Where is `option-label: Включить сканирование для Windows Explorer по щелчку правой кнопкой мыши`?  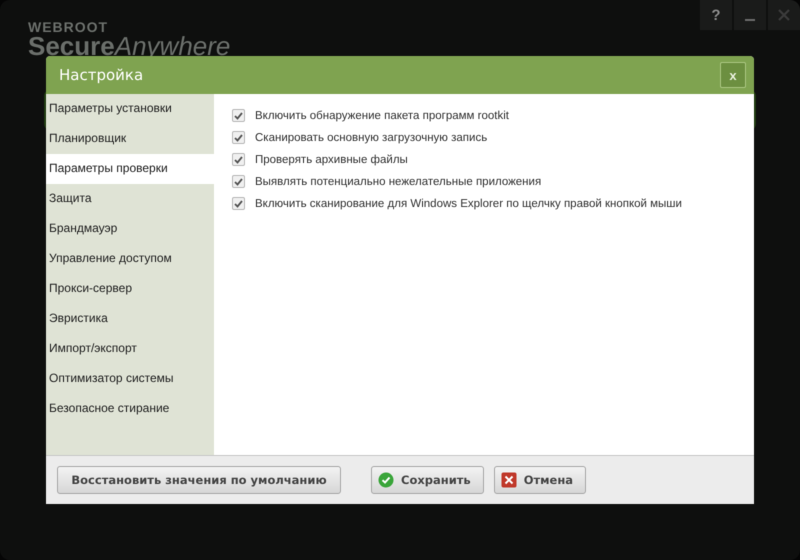
option-label: Включить сканирование для Windows Explorer по щелчку правой кнопкой мыши is located at coordinates (468, 204).